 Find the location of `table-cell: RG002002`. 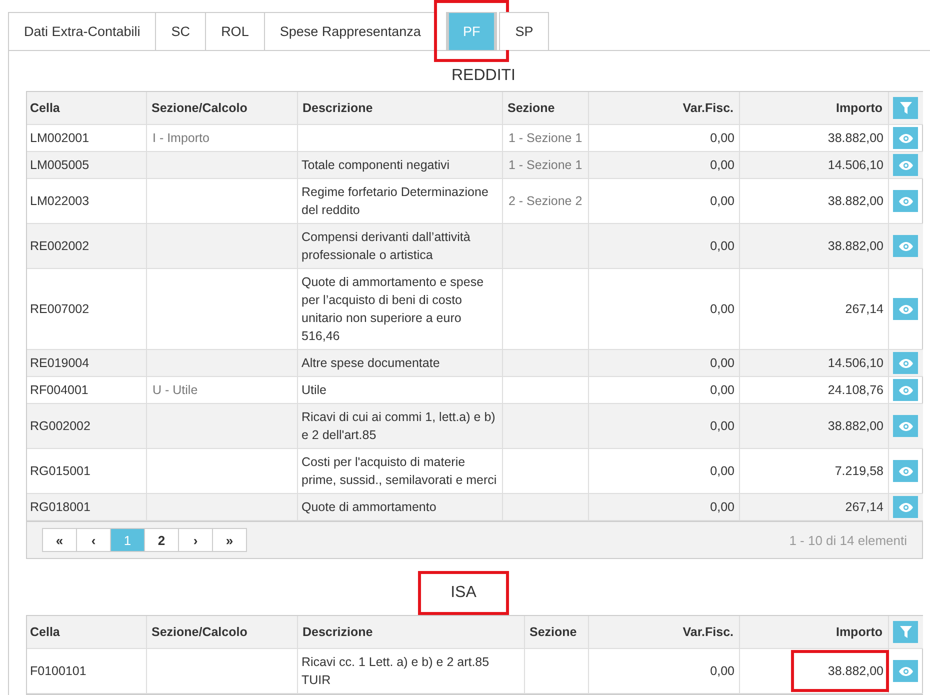

table-cell: RG002002 is located at coordinates (60, 426).